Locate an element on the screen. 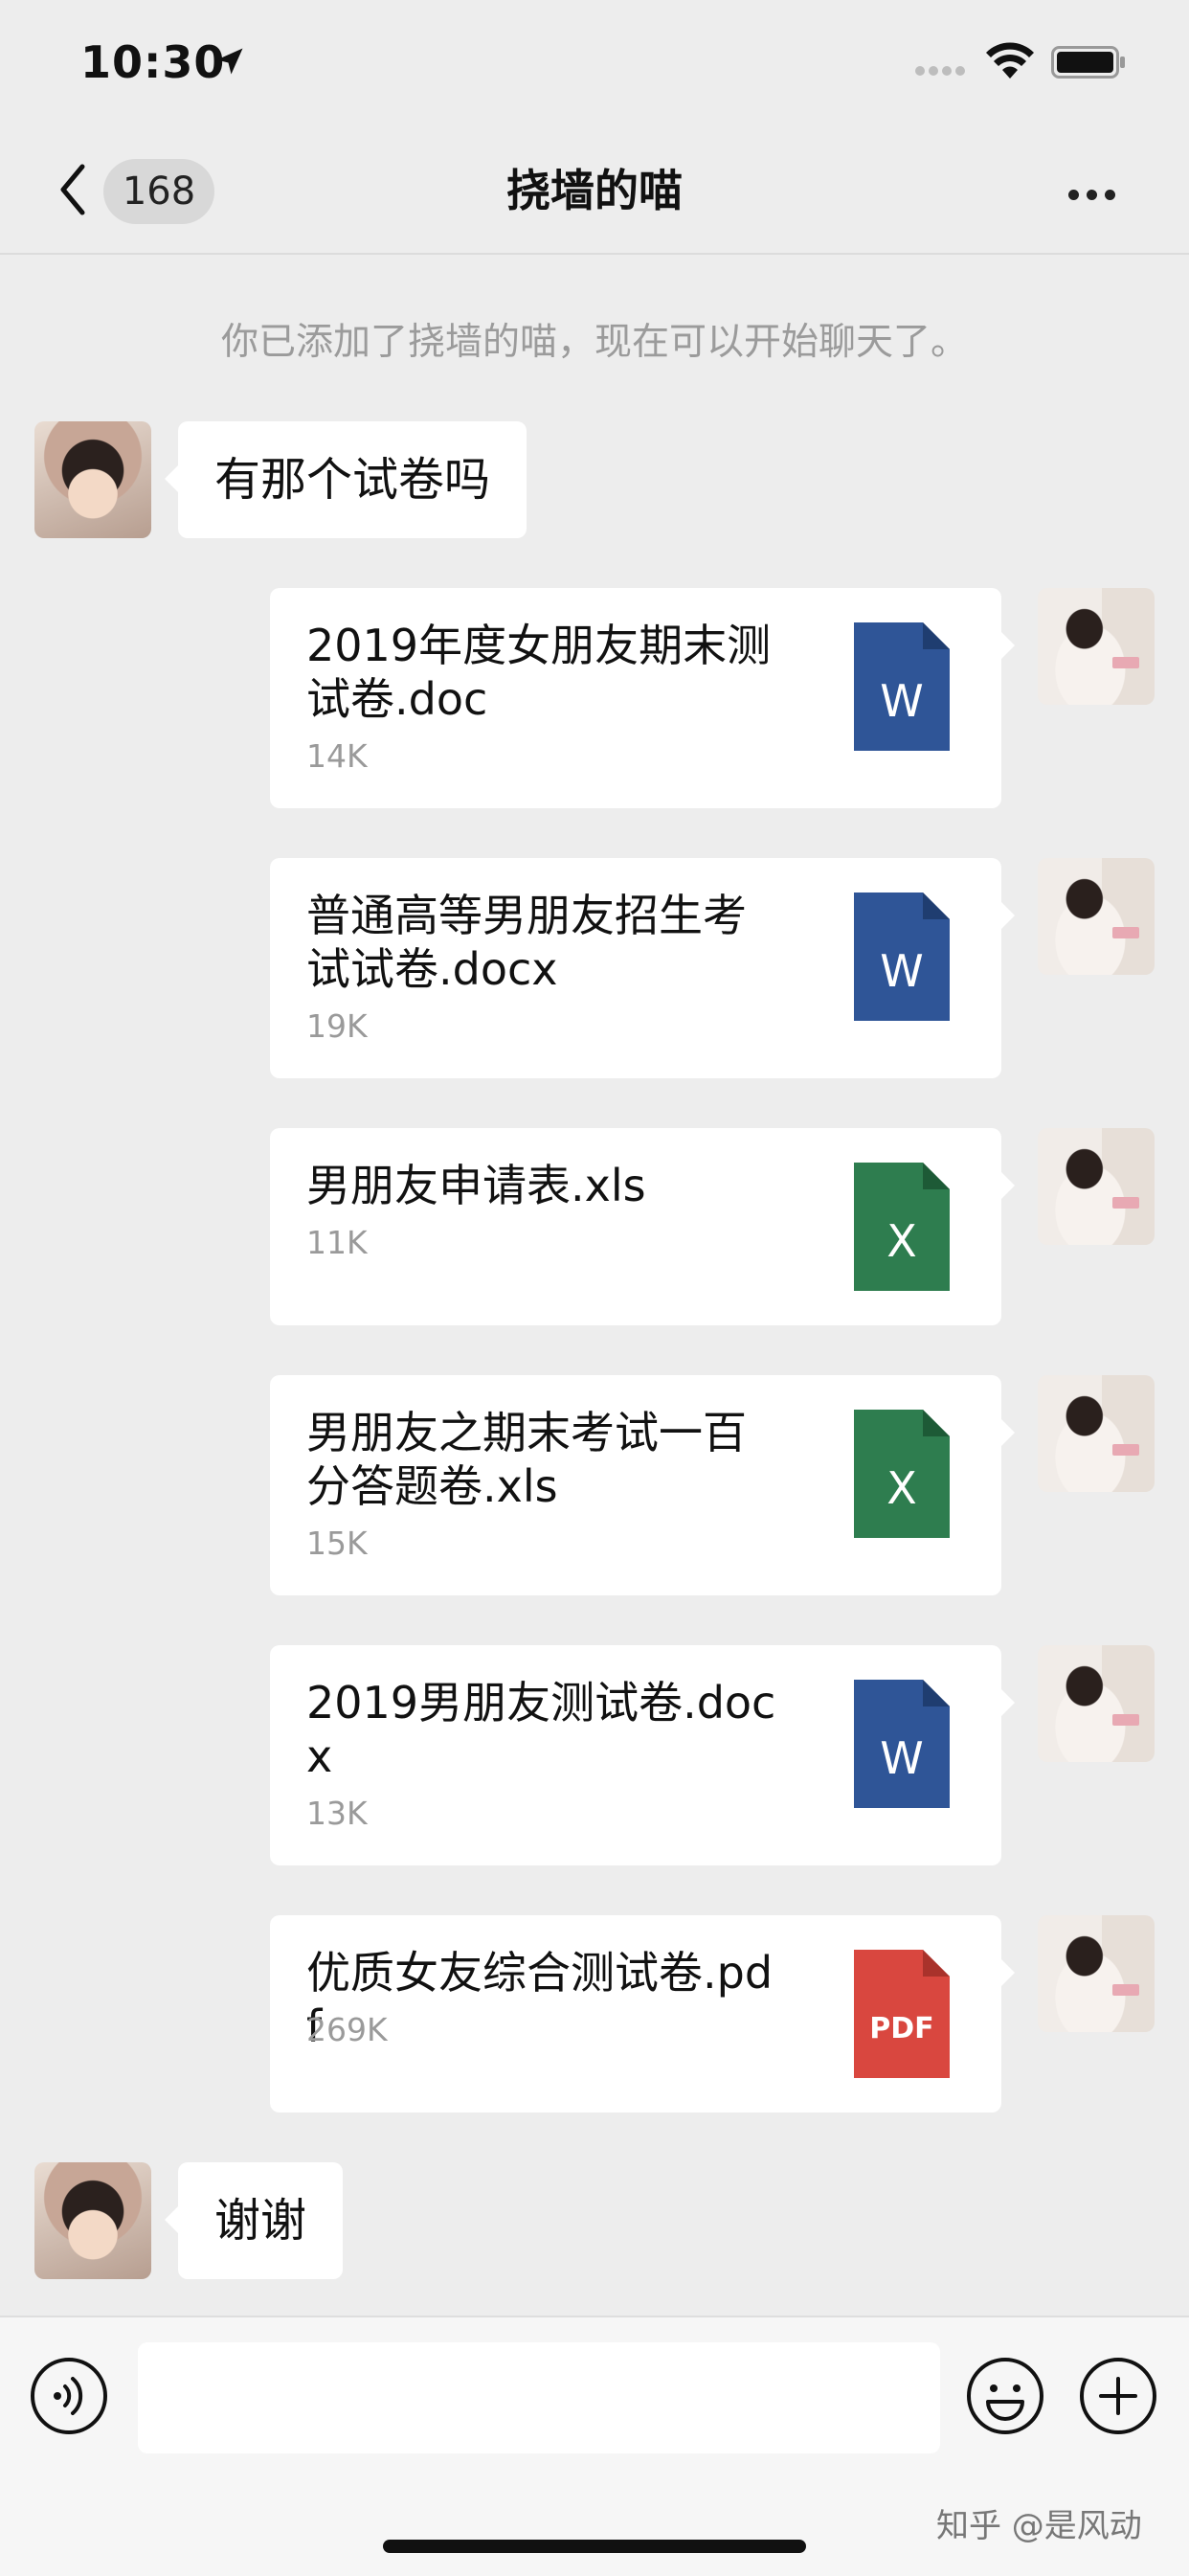  file-message-card: 男朋友之期末考试一百分答题卷.xls 15K X is located at coordinates (642, 1485).